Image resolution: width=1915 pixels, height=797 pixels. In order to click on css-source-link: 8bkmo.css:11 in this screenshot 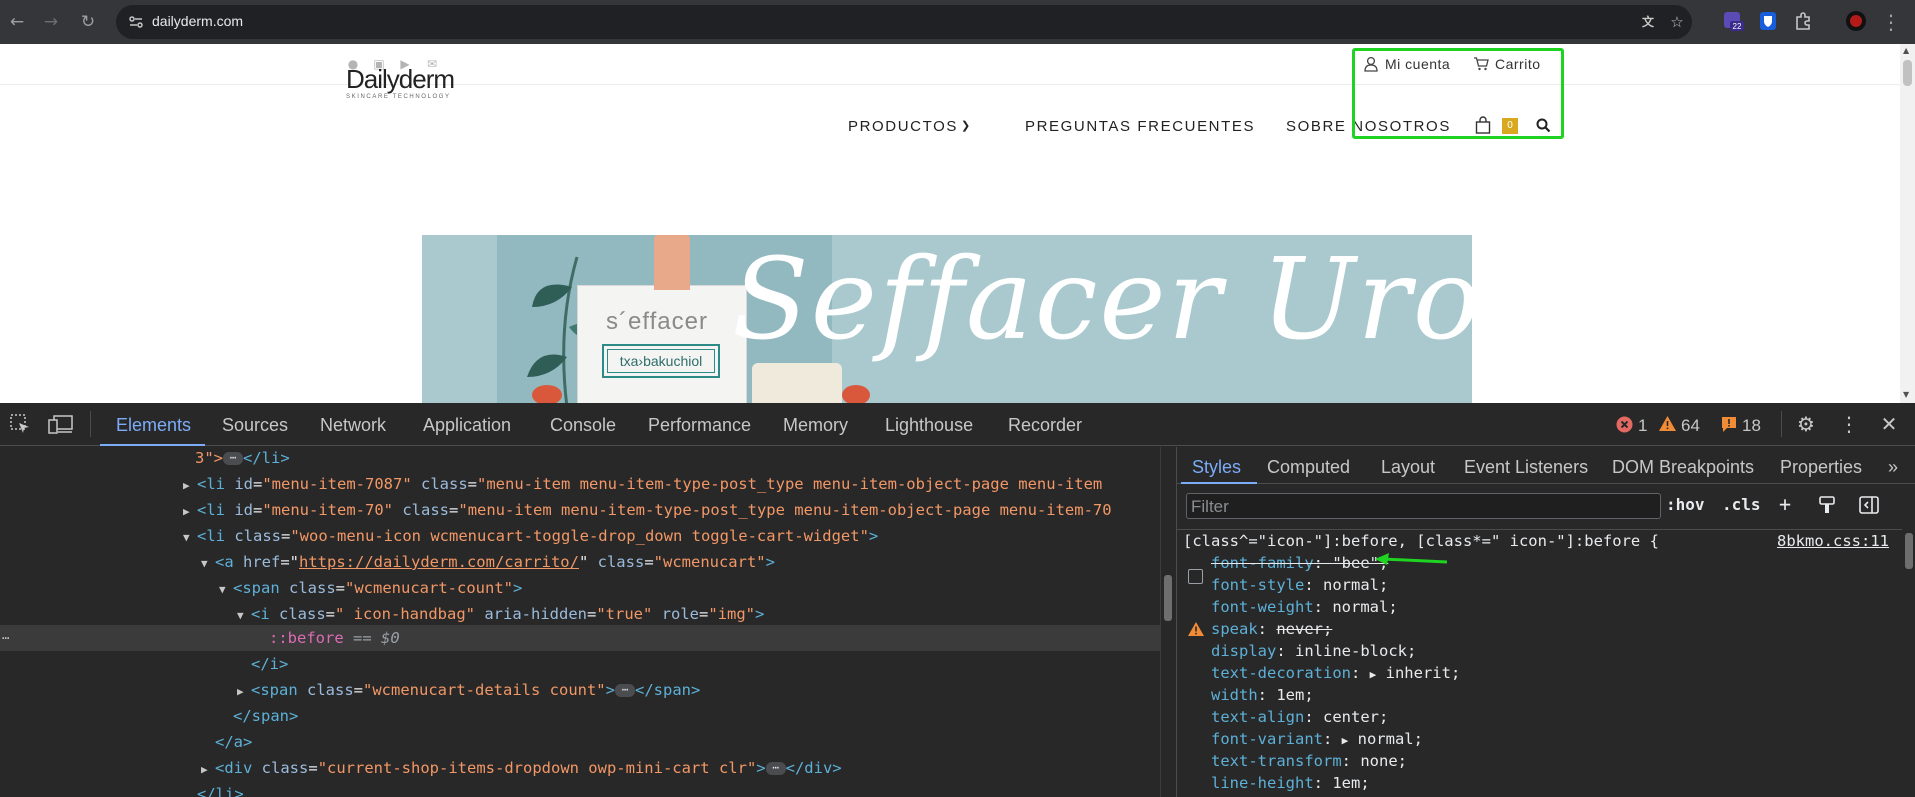, I will do `click(1833, 541)`.